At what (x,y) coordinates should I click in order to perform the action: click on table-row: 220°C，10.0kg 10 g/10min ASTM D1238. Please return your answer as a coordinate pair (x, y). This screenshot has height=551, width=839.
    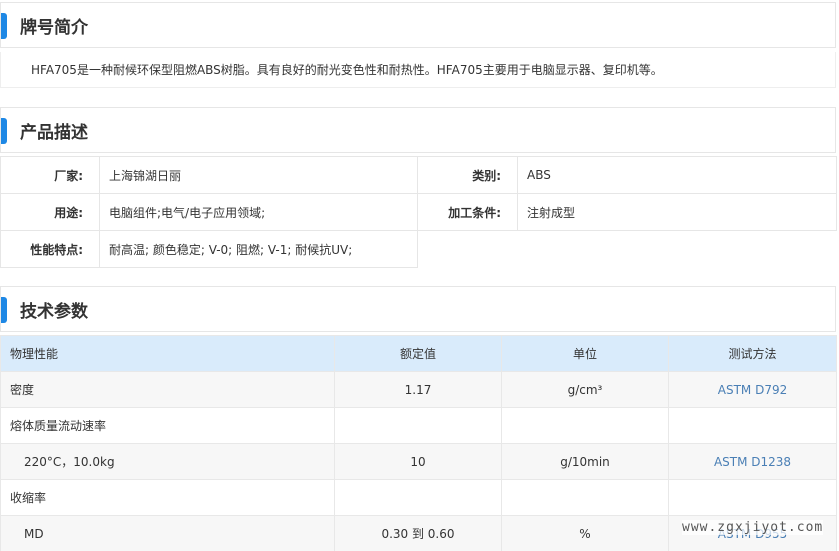
    Looking at the image, I should click on (418, 461).